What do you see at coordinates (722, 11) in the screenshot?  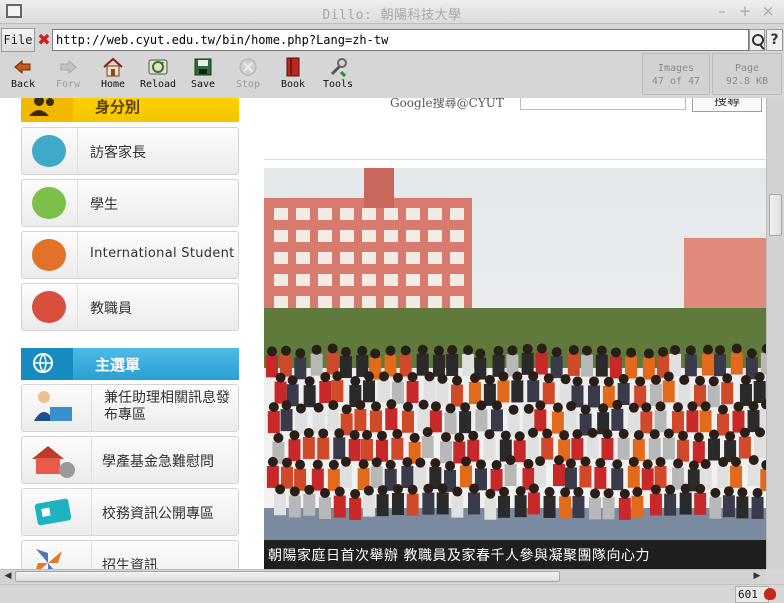 I see `minimize-button: –` at bounding box center [722, 11].